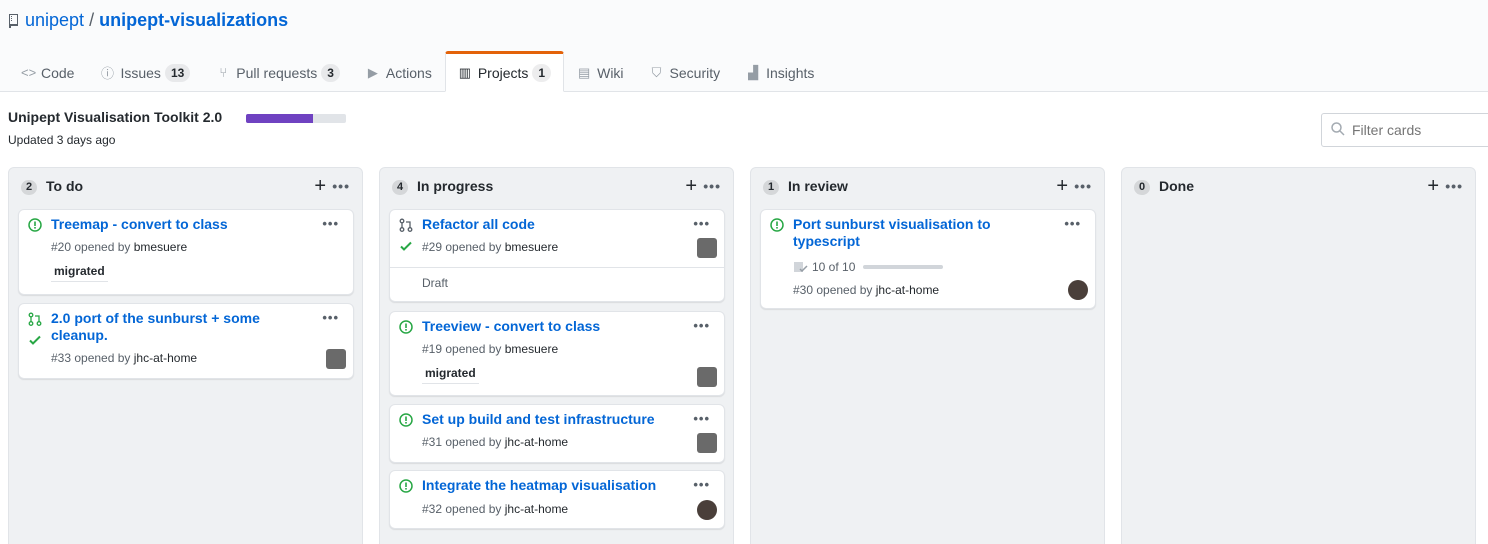  What do you see at coordinates (91, 358) in the screenshot?
I see `card-meta-prefix: #33 opened by` at bounding box center [91, 358].